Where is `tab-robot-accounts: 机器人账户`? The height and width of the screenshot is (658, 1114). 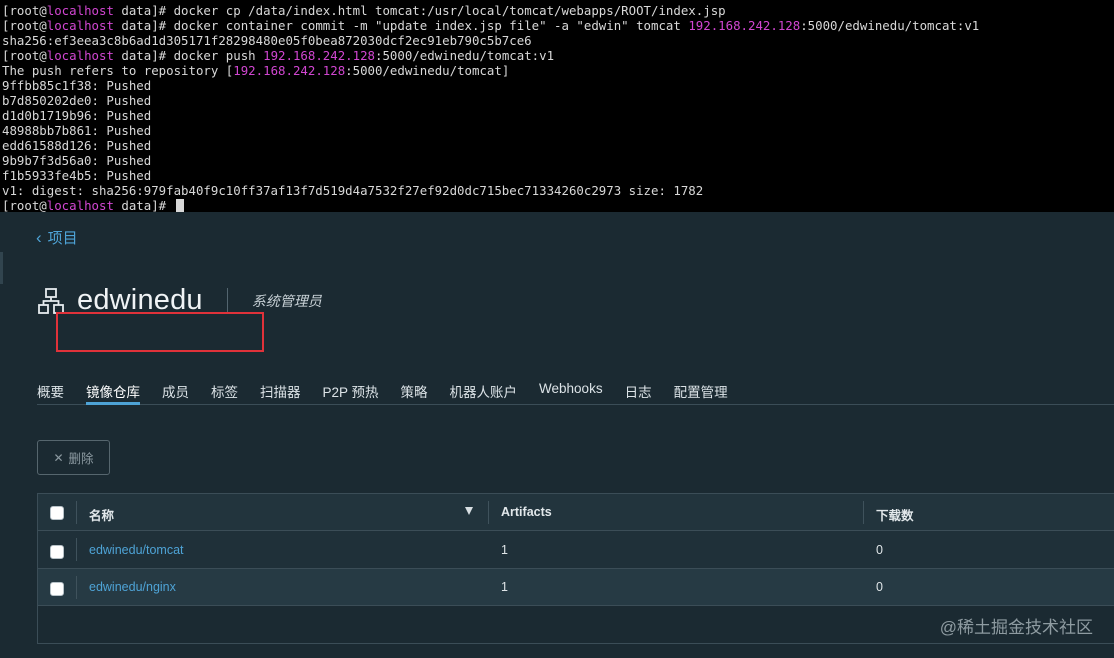
tab-robot-accounts: 机器人账户 is located at coordinates (484, 390).